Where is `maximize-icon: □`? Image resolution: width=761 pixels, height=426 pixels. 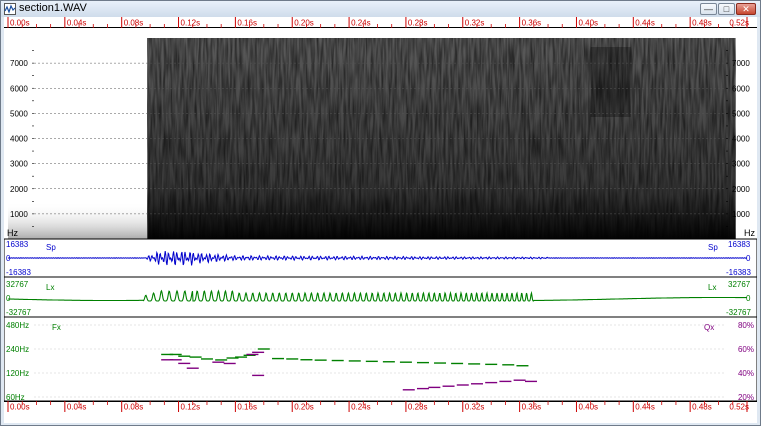
maximize-icon: □ is located at coordinates (726, 9).